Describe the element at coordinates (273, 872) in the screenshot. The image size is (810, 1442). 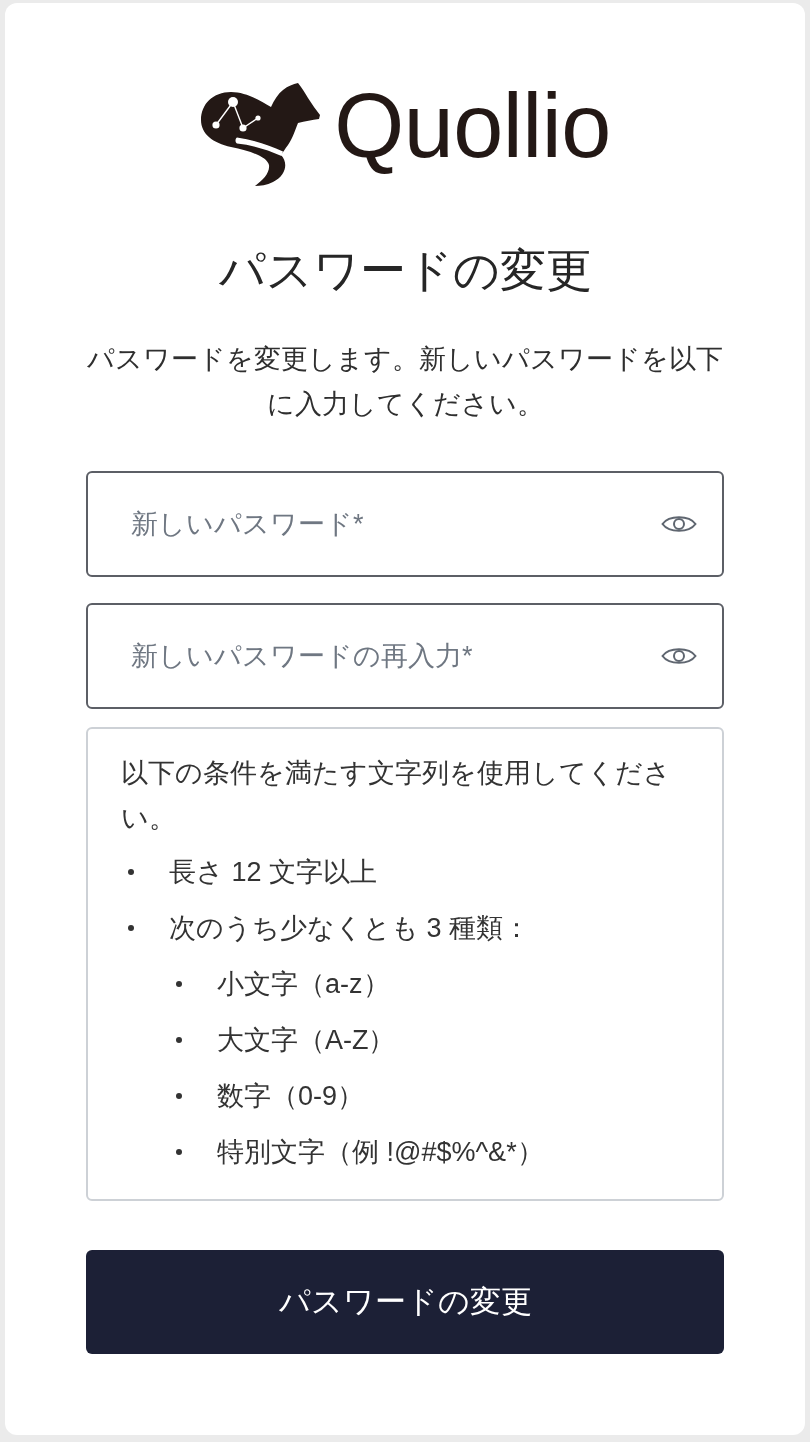
I see `requirement-text: 長さ 12 文字以上` at that location.